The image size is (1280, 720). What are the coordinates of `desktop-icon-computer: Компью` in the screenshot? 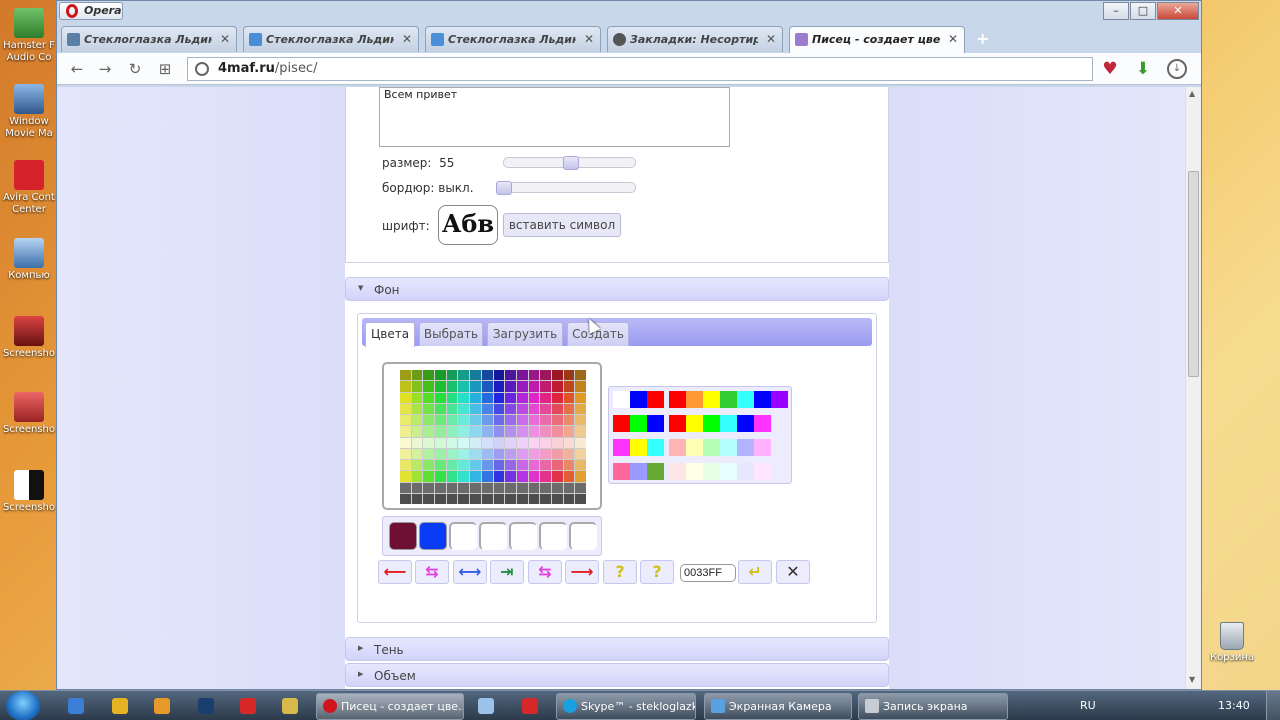 It's located at (29, 260).